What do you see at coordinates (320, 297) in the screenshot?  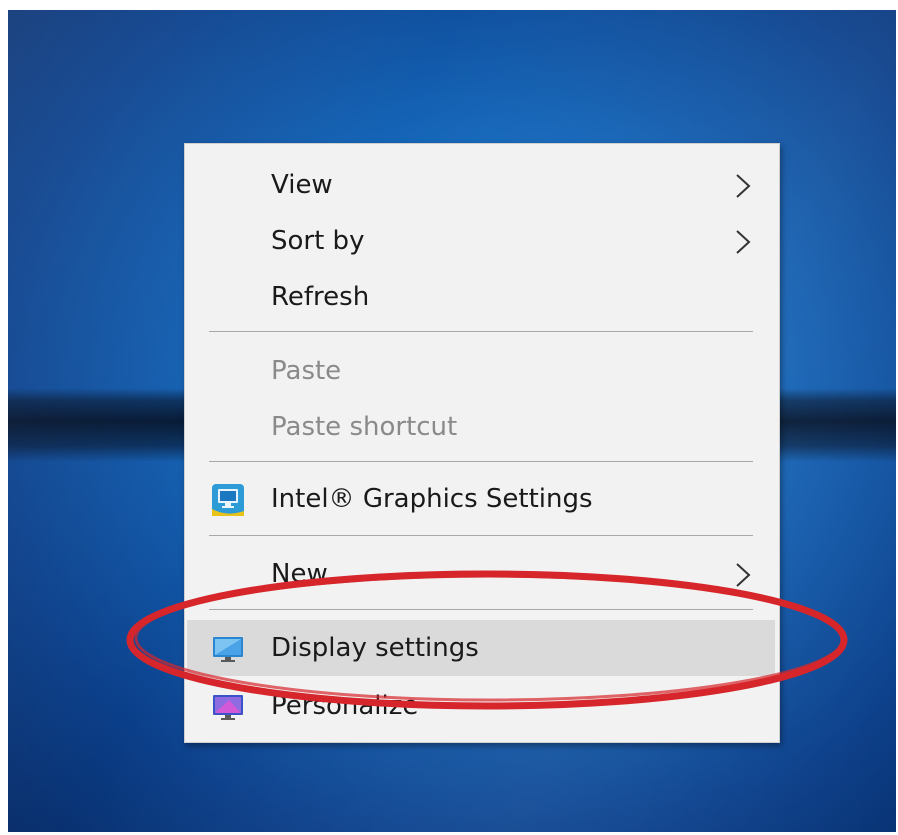 I see `menu-item-label: Refresh` at bounding box center [320, 297].